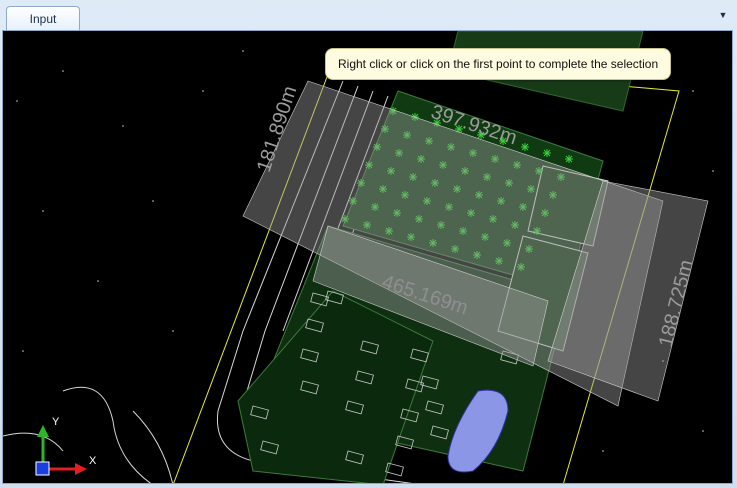  Describe the element at coordinates (71, 447) in the screenshot. I see `ucs-axis-icon: Y X` at that location.